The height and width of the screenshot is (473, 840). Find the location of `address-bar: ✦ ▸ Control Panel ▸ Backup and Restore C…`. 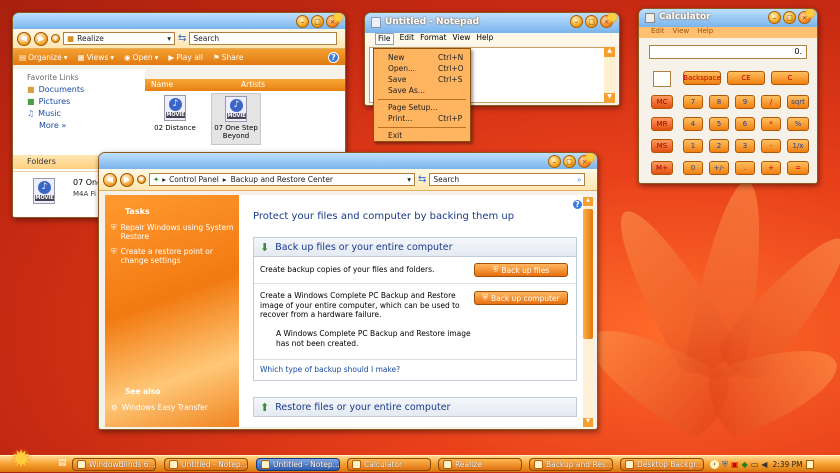

address-bar: ✦ ▸ Control Panel ▸ Backup and Restore C… is located at coordinates (282, 179).